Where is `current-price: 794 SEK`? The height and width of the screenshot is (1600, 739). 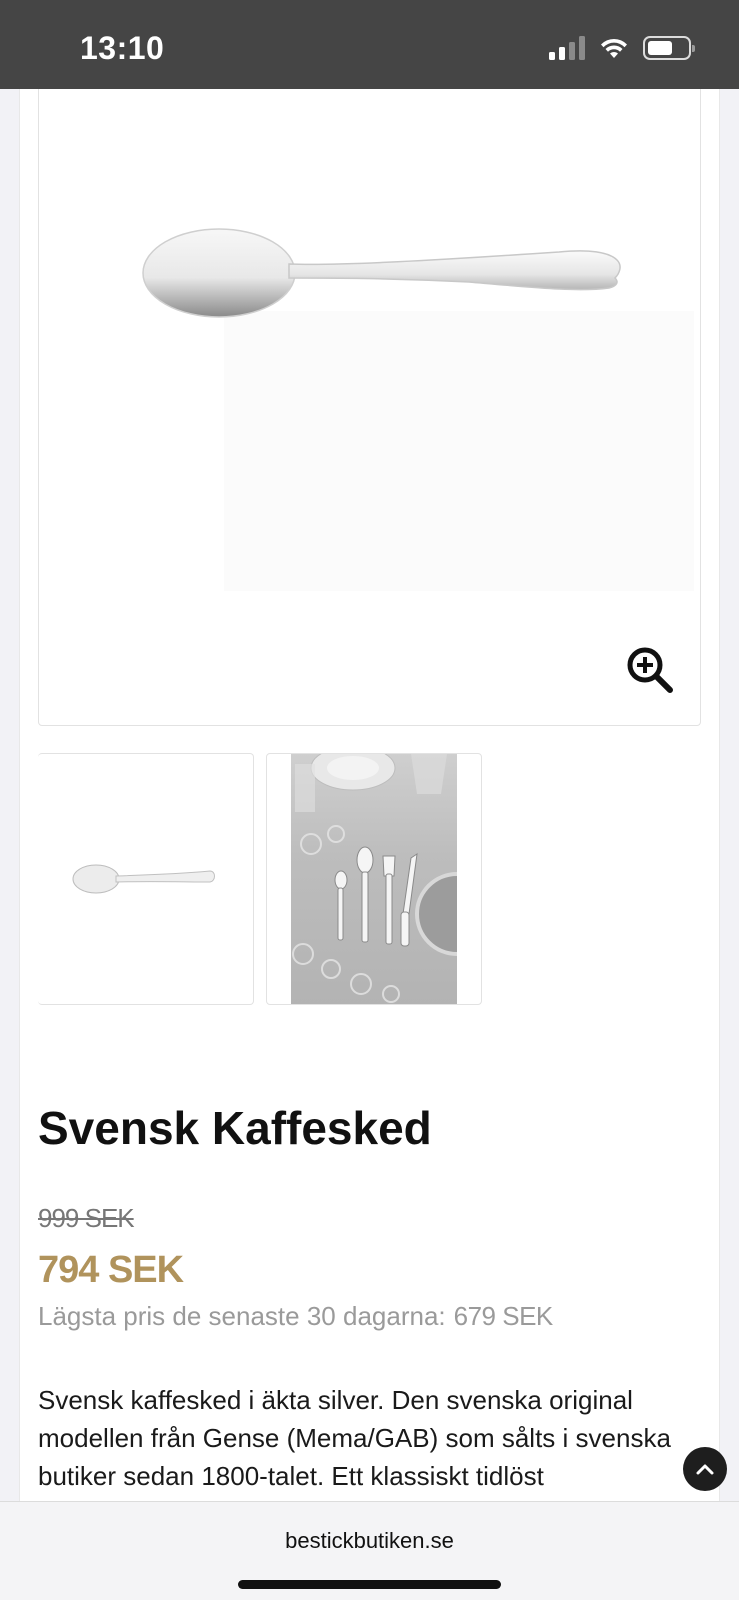
current-price: 794 SEK is located at coordinates (111, 1270).